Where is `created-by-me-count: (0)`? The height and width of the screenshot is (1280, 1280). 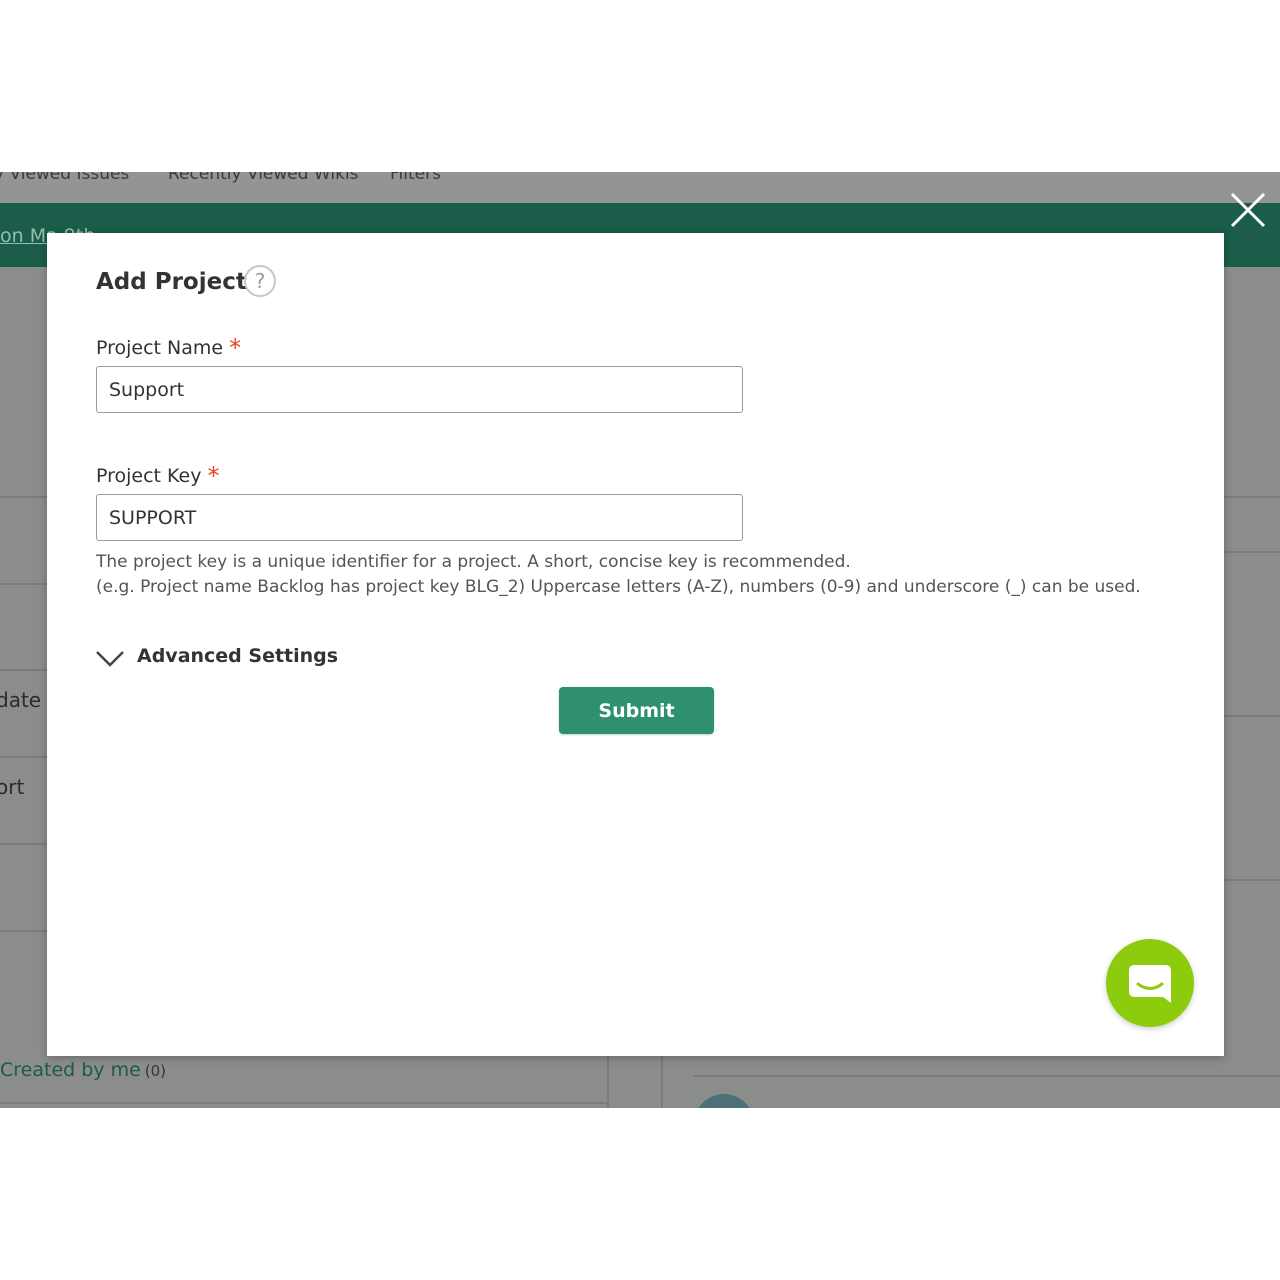 created-by-me-count: (0) is located at coordinates (155, 1071).